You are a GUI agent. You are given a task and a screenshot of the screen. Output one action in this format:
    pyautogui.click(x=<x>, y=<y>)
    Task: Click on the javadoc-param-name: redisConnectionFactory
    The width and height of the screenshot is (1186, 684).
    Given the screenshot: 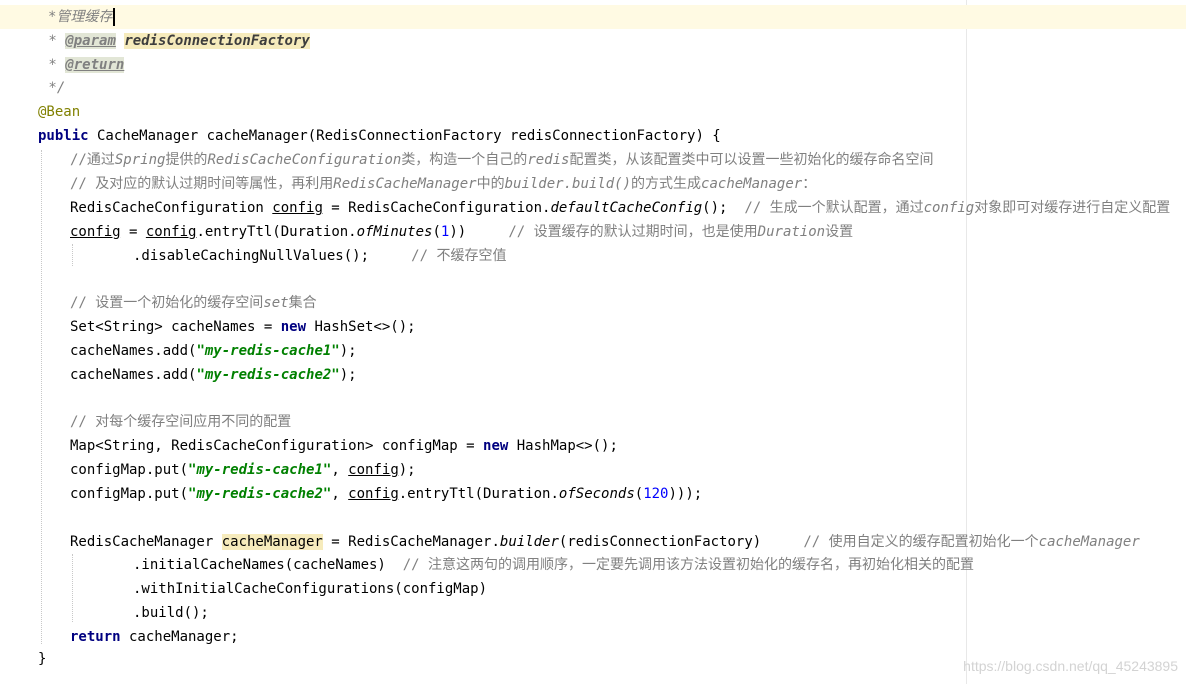 What is the action you would take?
    pyautogui.click(x=217, y=41)
    